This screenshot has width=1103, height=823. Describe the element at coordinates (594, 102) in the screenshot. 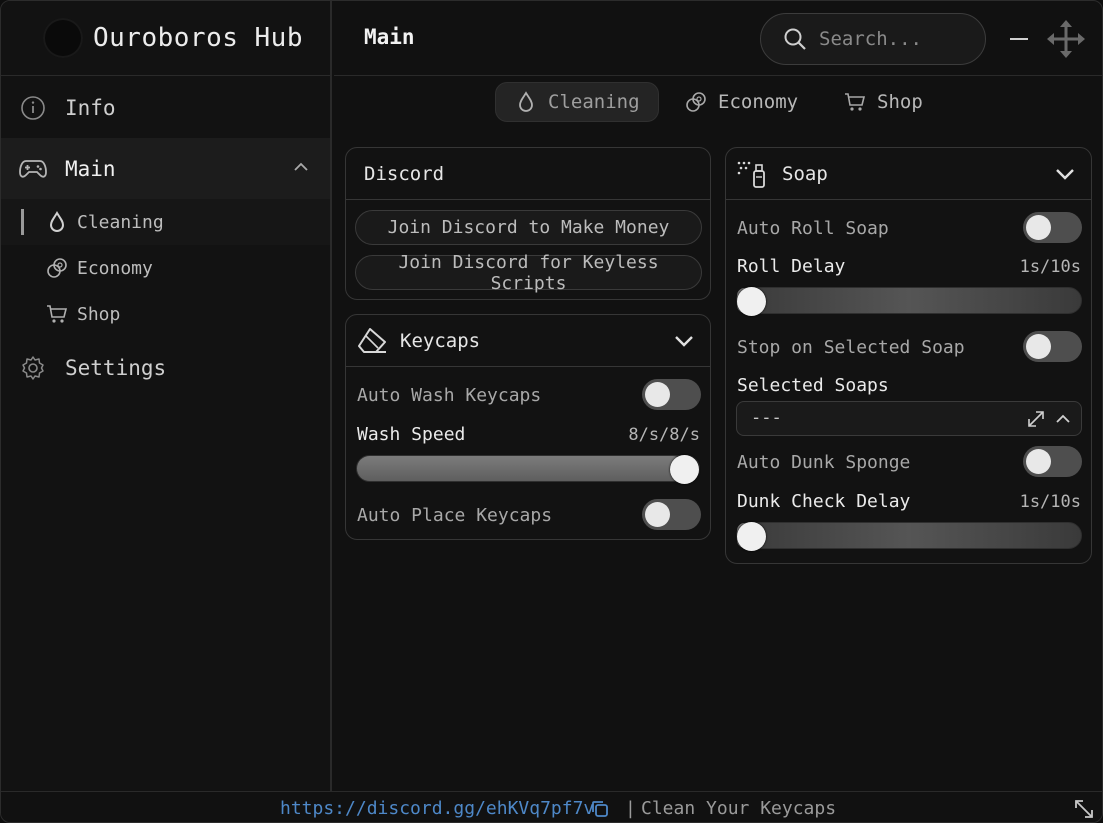

I see `tab-label: Cleaning` at that location.